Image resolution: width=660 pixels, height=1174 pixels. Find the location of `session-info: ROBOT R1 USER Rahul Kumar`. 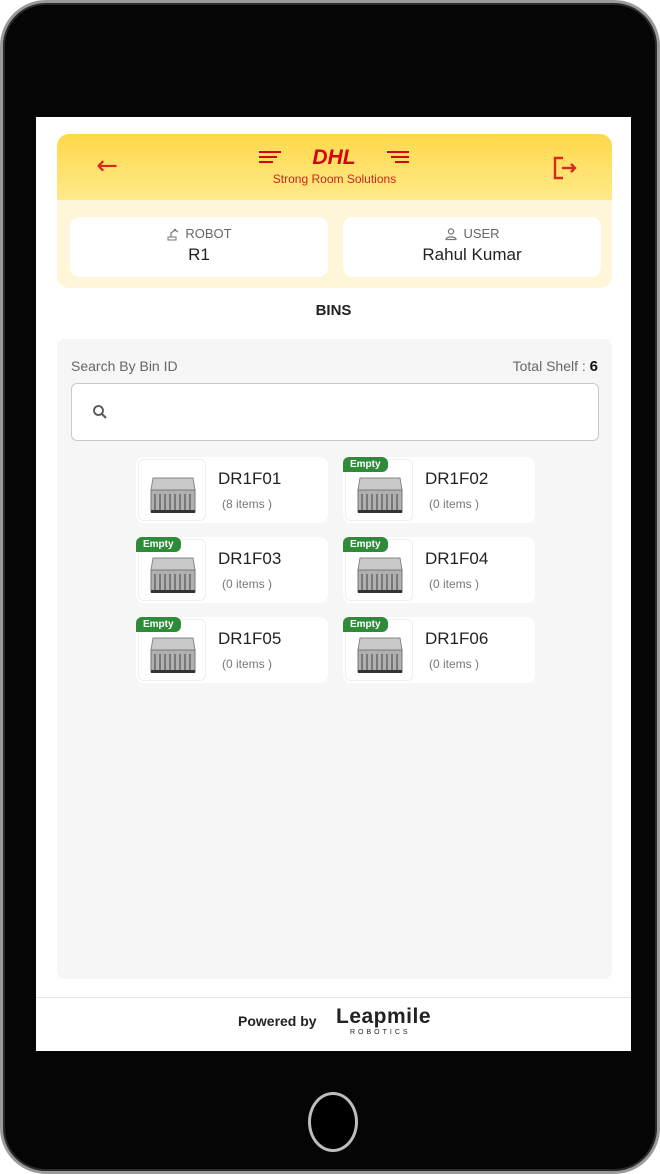

session-info: ROBOT R1 USER Rahul Kumar is located at coordinates (334, 244).